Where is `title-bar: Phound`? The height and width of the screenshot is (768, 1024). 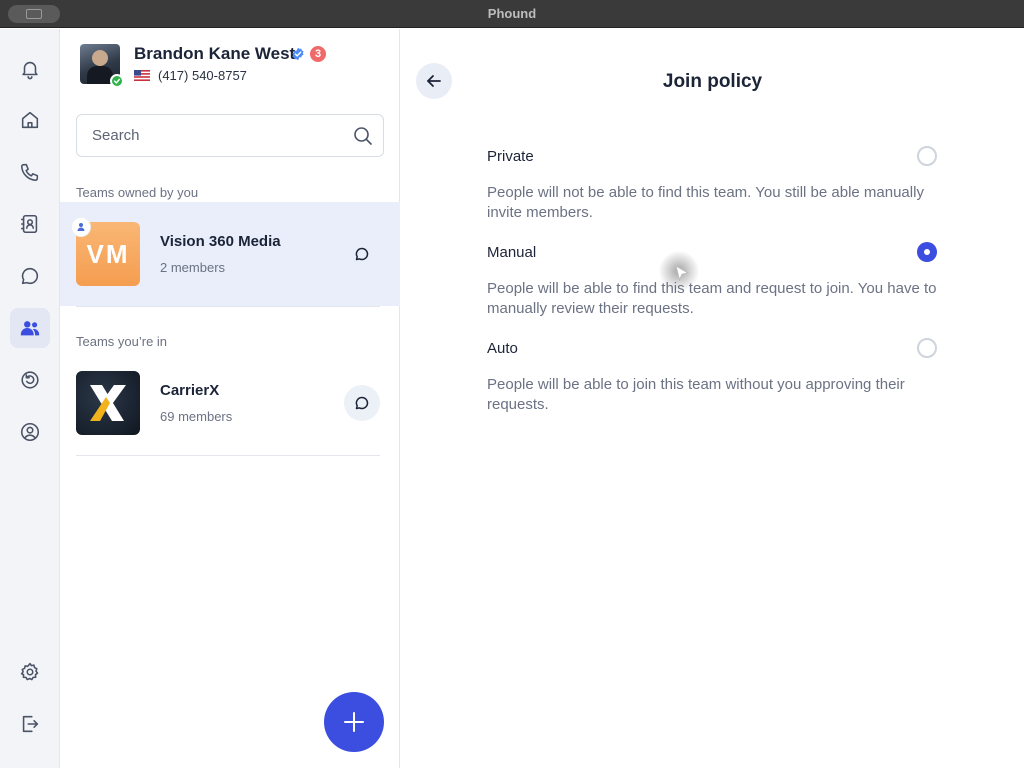 title-bar: Phound is located at coordinates (512, 14).